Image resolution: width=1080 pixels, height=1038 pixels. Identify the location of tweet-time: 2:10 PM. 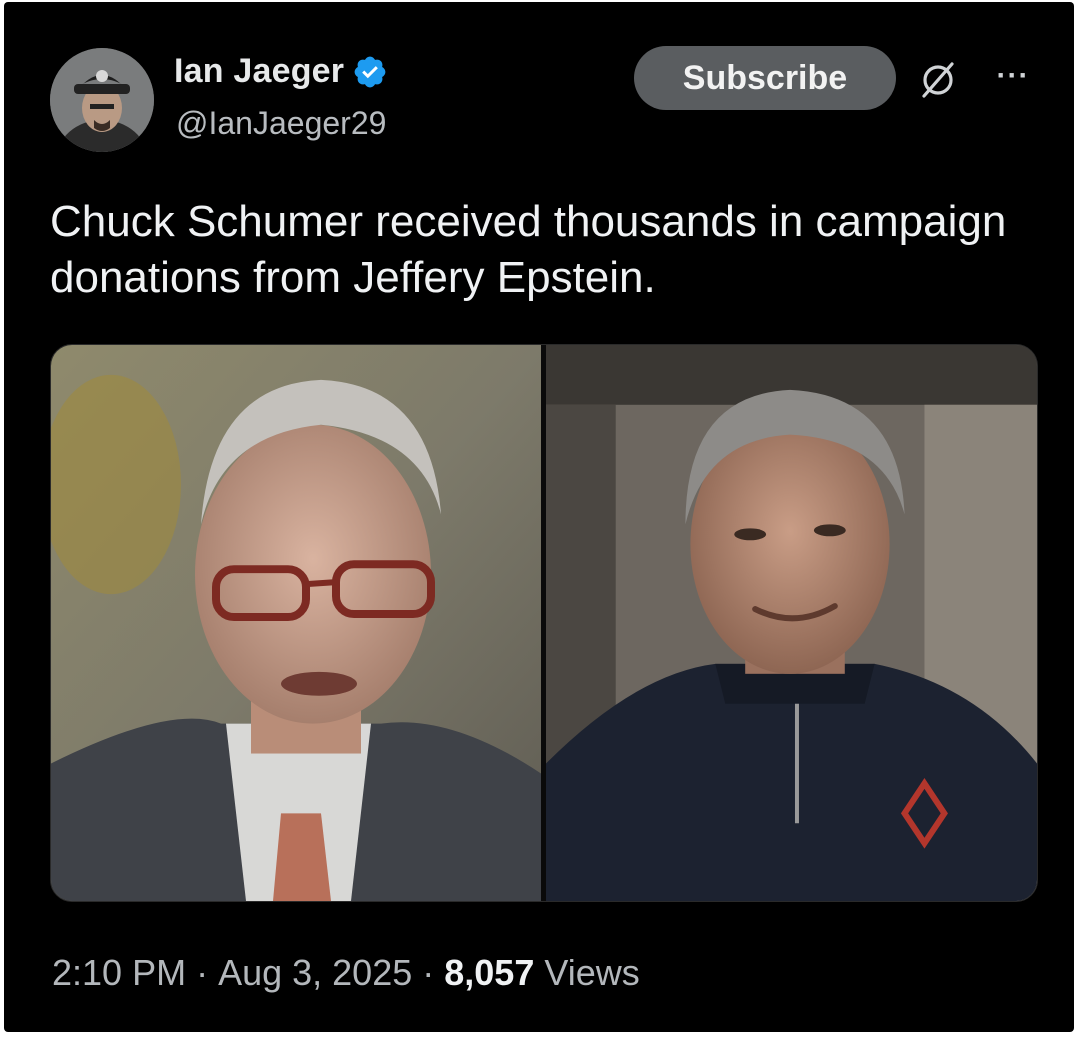
(119, 973).